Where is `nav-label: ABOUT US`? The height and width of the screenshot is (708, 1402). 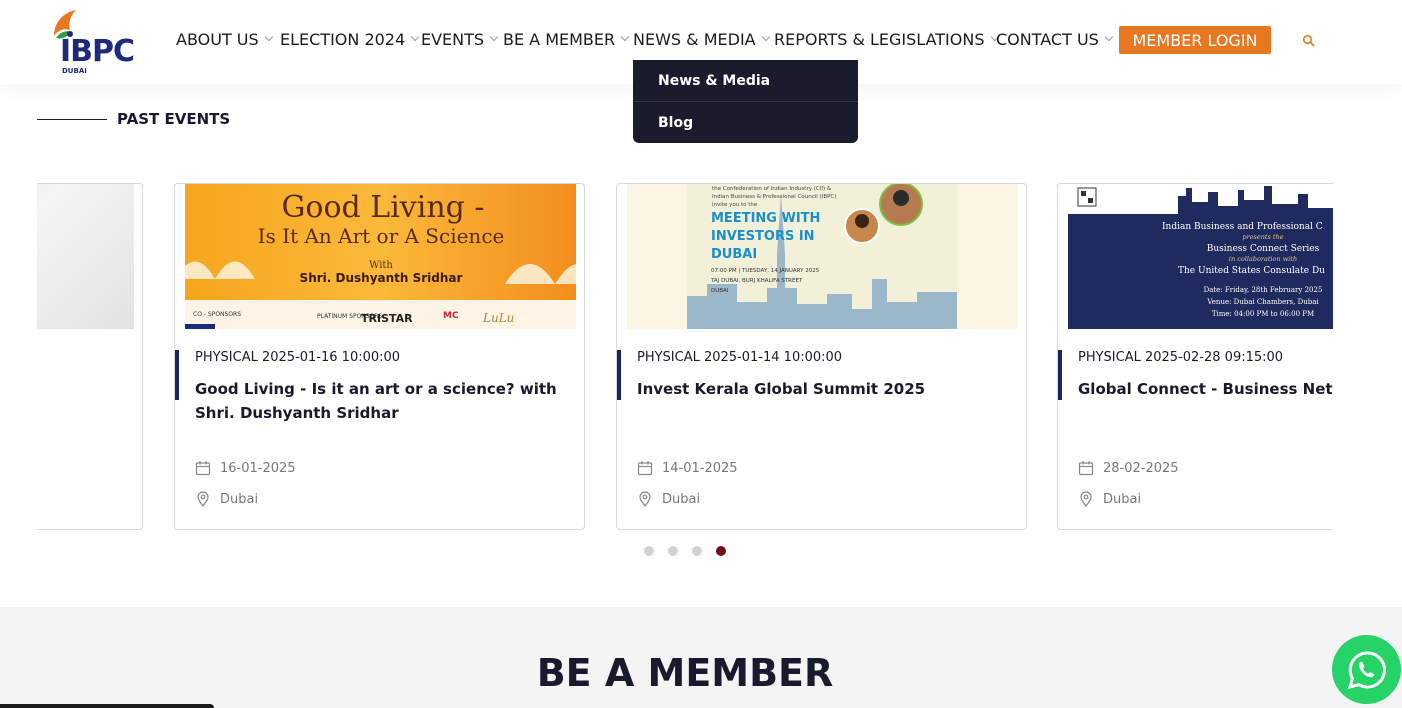
nav-label: ABOUT US is located at coordinates (217, 39).